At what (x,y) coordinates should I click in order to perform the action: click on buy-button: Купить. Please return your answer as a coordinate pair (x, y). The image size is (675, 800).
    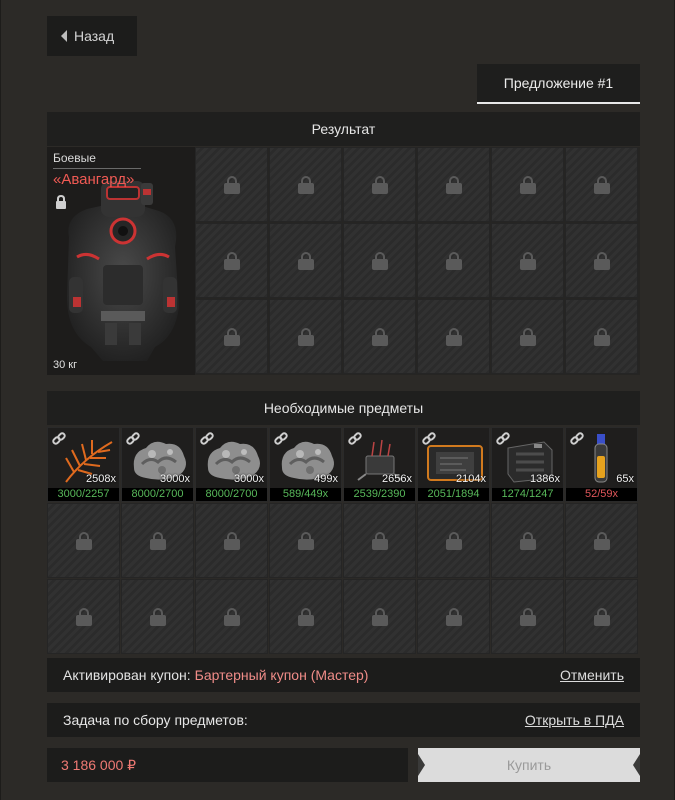
    Looking at the image, I should click on (529, 765).